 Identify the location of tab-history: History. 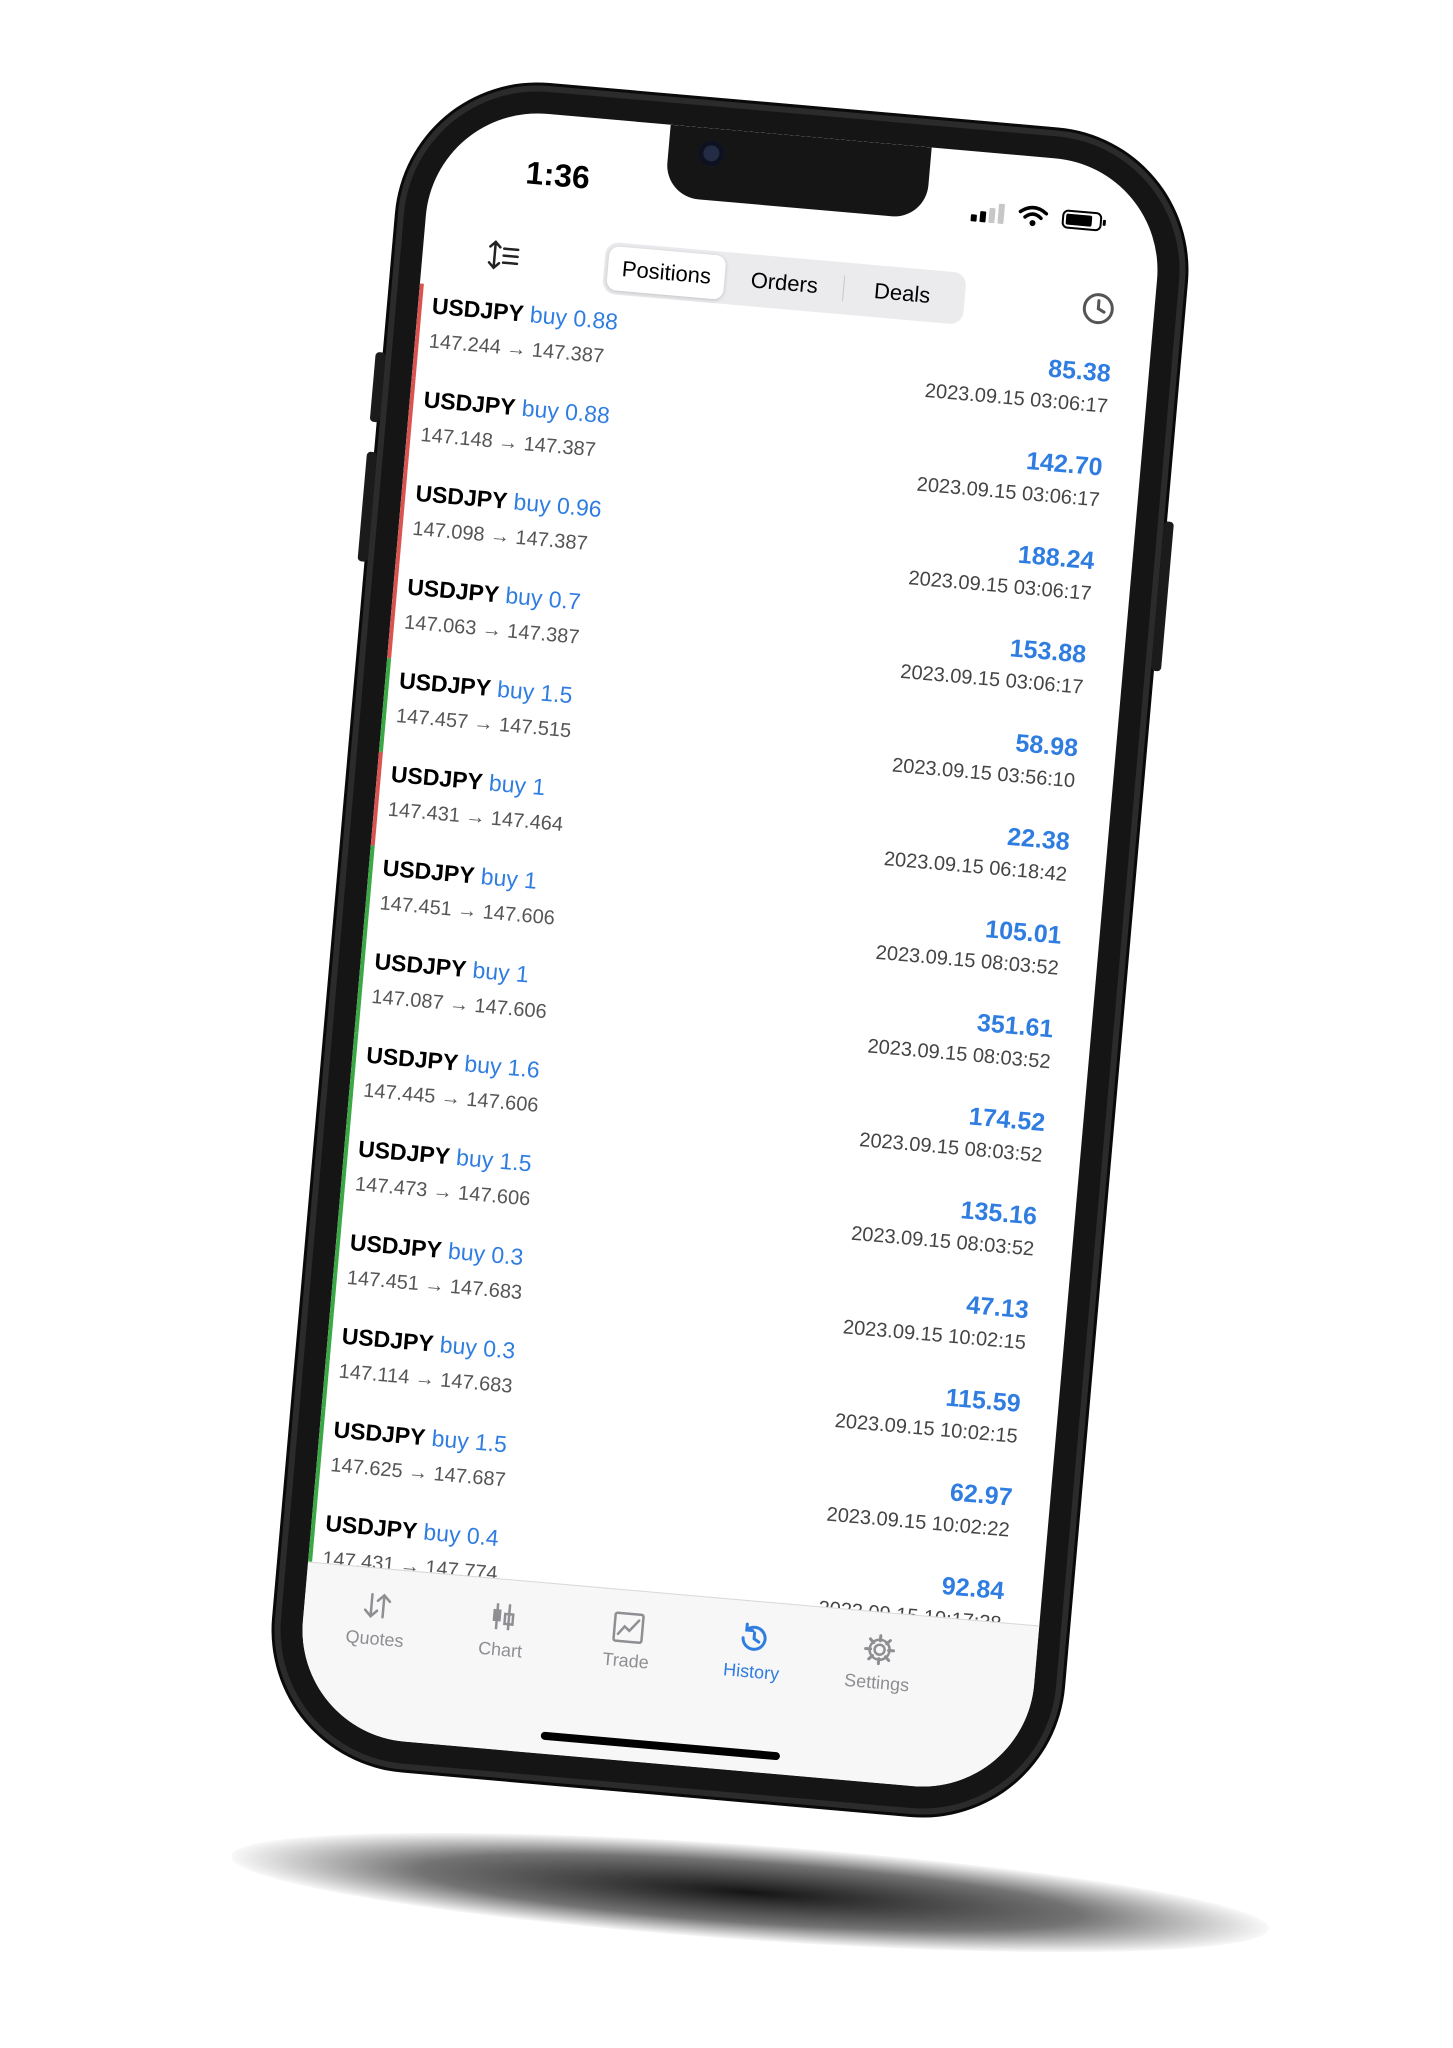
(752, 1652).